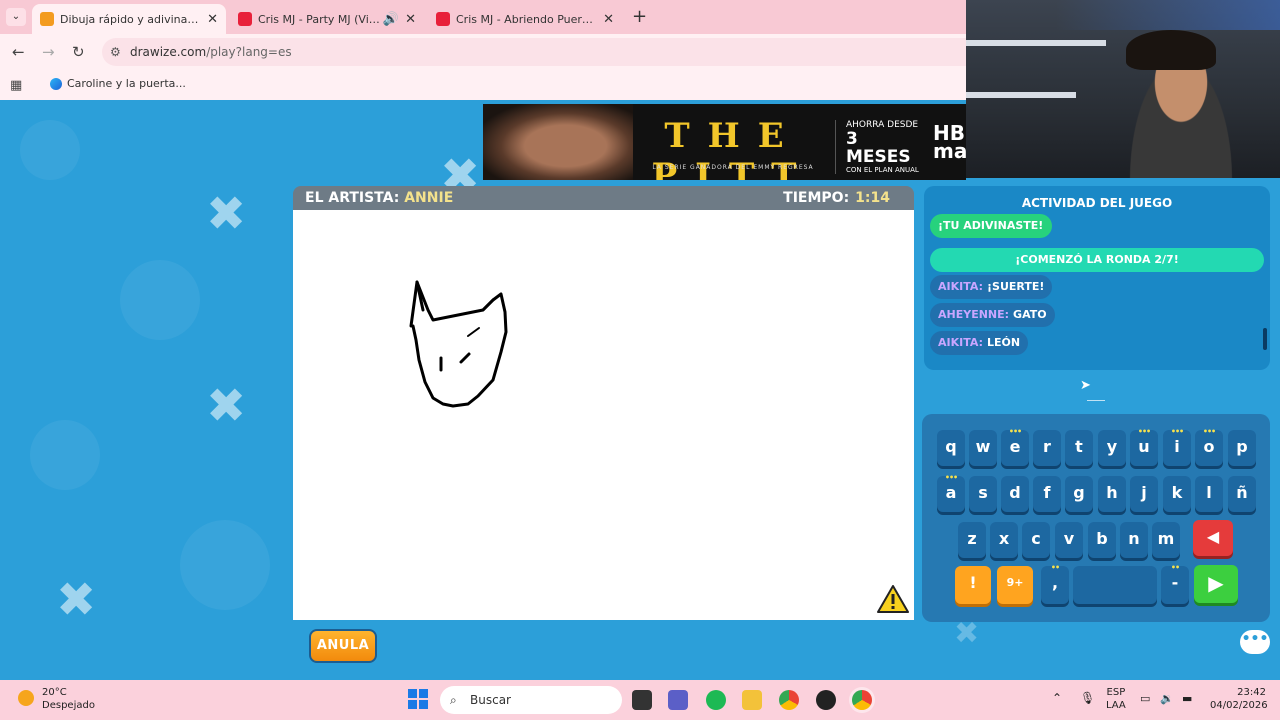  Describe the element at coordinates (1030, 314) in the screenshot. I see `message-text: GATO` at that location.